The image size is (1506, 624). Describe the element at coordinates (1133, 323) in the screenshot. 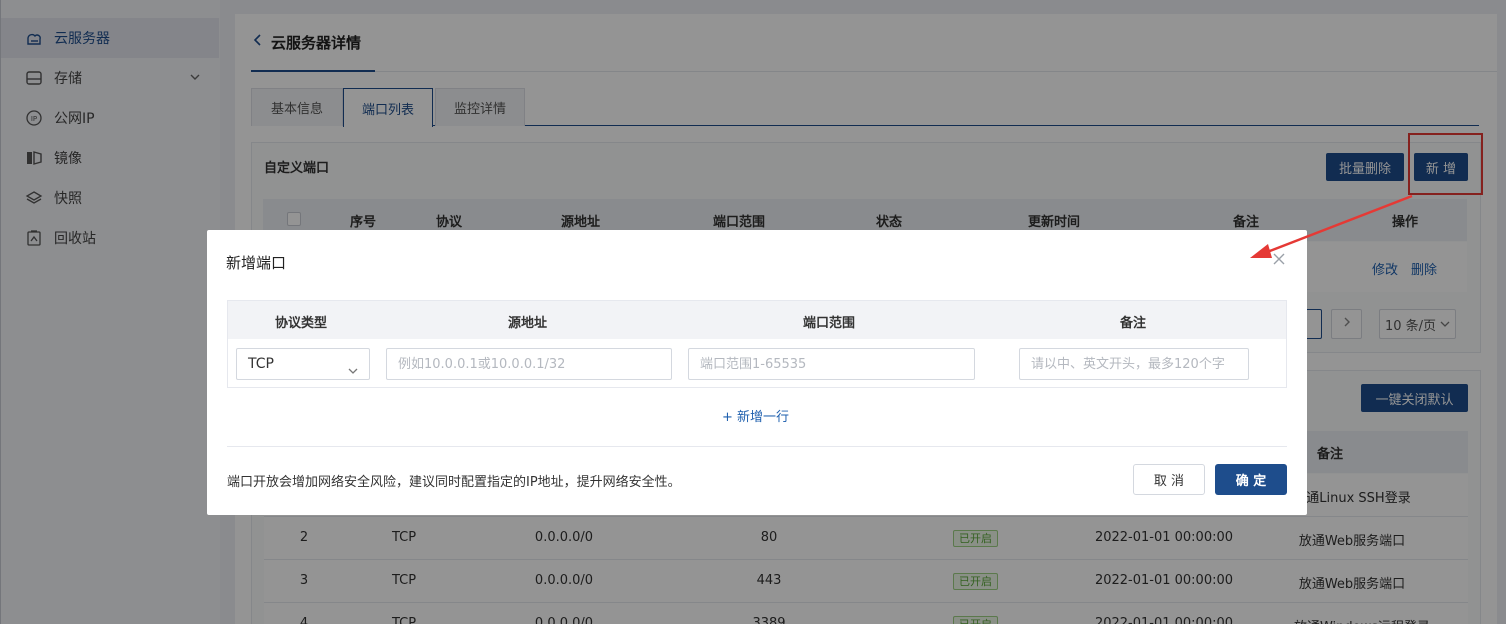

I see `col-remark: 备注` at that location.